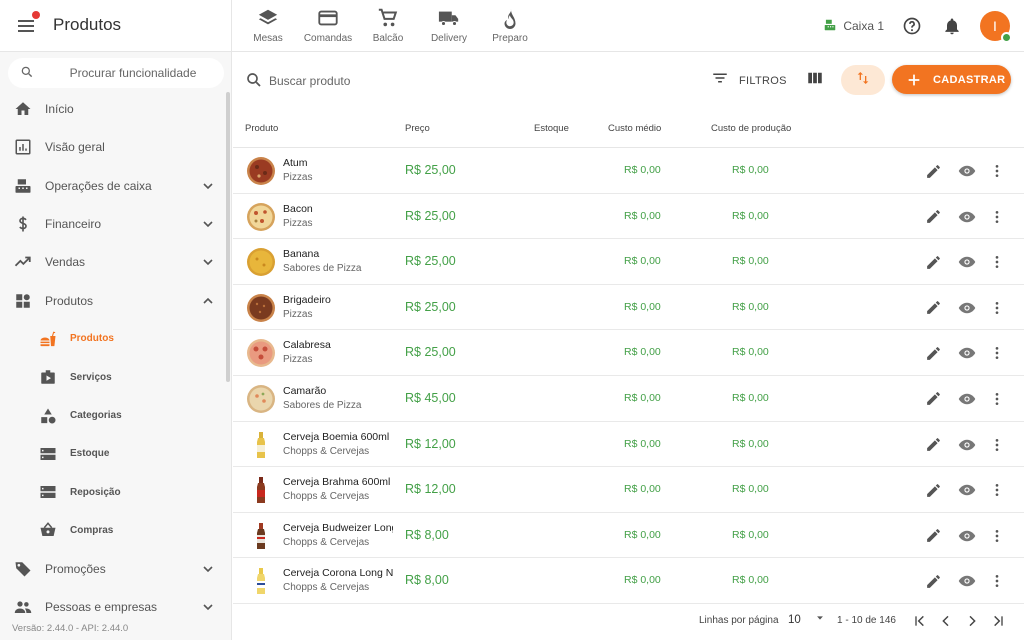 The height and width of the screenshot is (640, 1024). What do you see at coordinates (113, 262) in the screenshot?
I see `sidebar-item-vendas: Vendas` at bounding box center [113, 262].